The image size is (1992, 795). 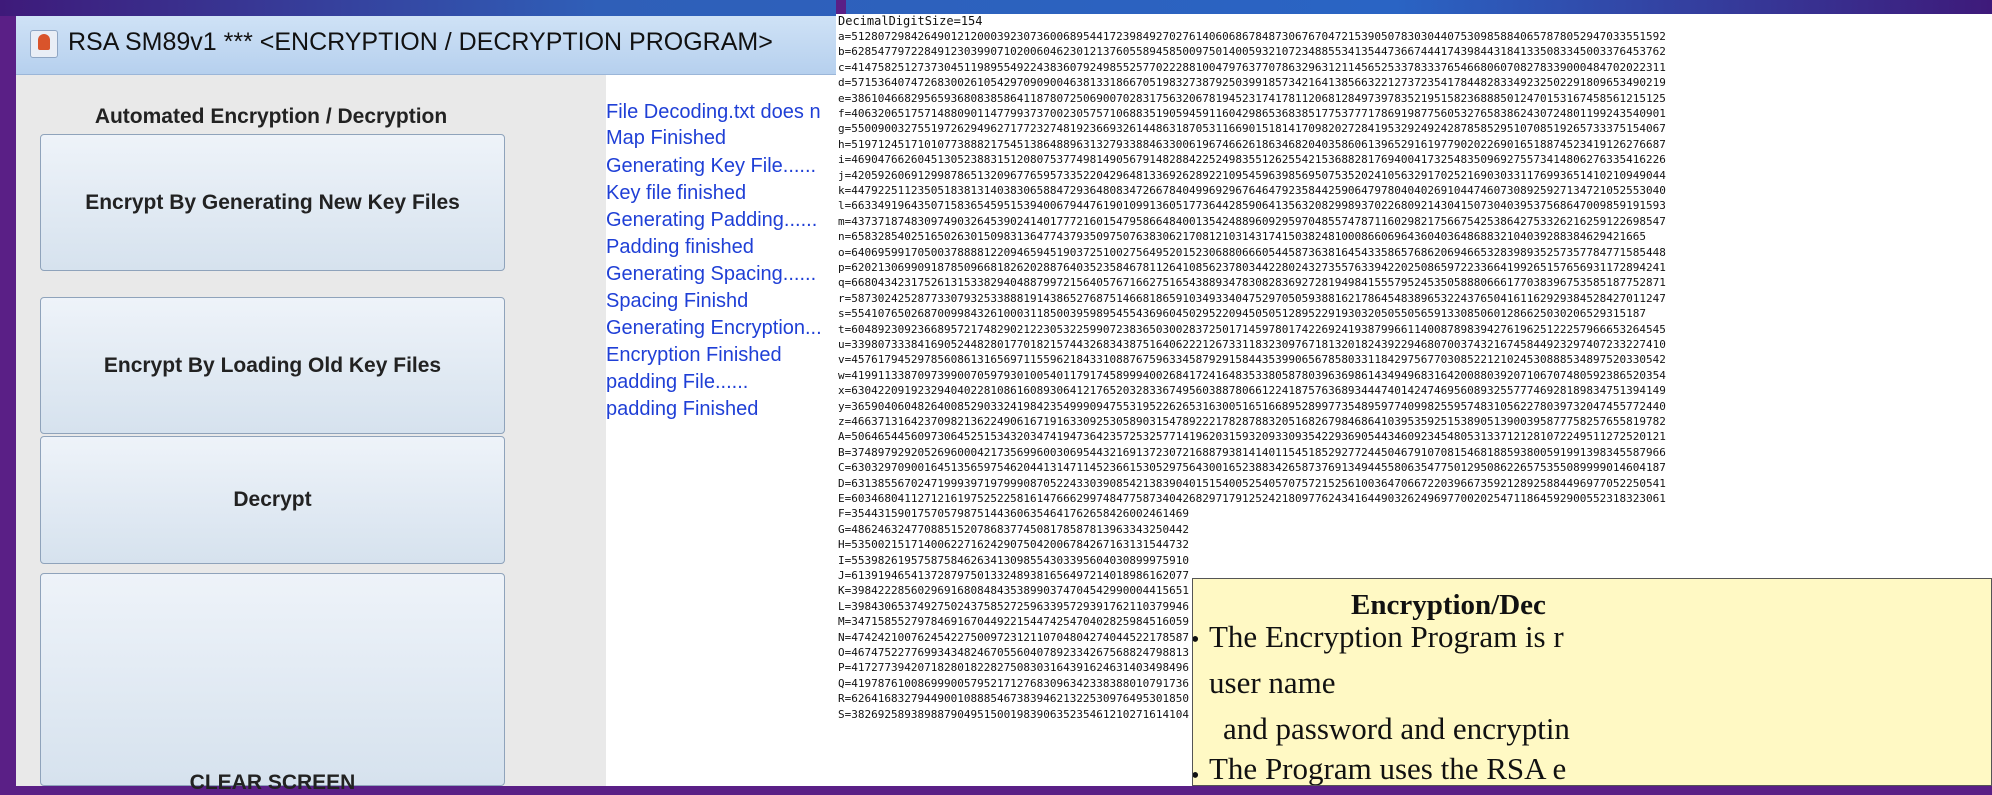 I want to click on notes-line: user name, so click(x=1272, y=682).